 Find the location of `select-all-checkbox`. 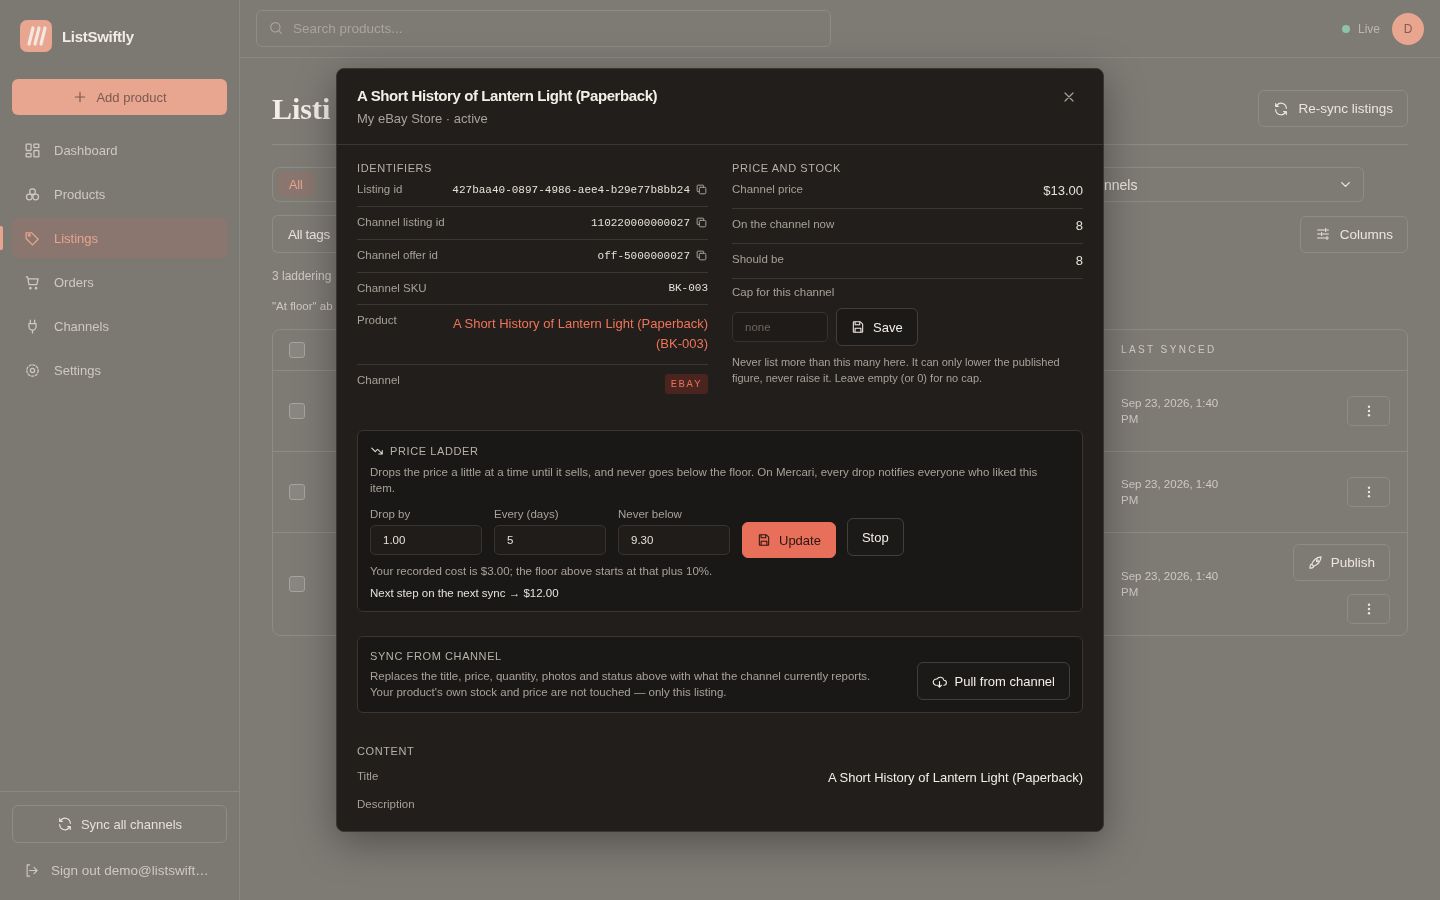

select-all-checkbox is located at coordinates (297, 350).